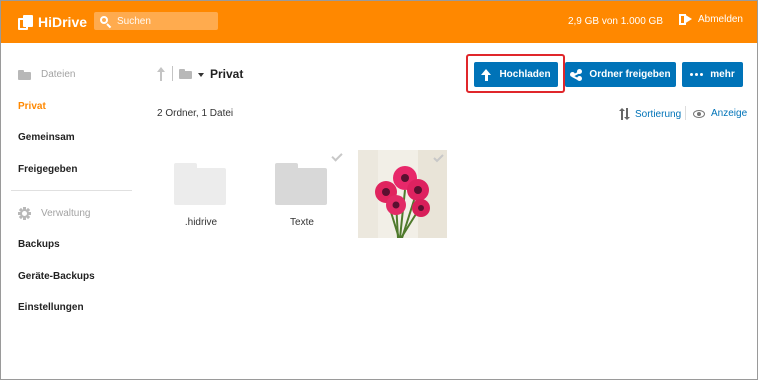 This screenshot has height=380, width=758. I want to click on share-folder-button: Ordner freigeben, so click(620, 74).